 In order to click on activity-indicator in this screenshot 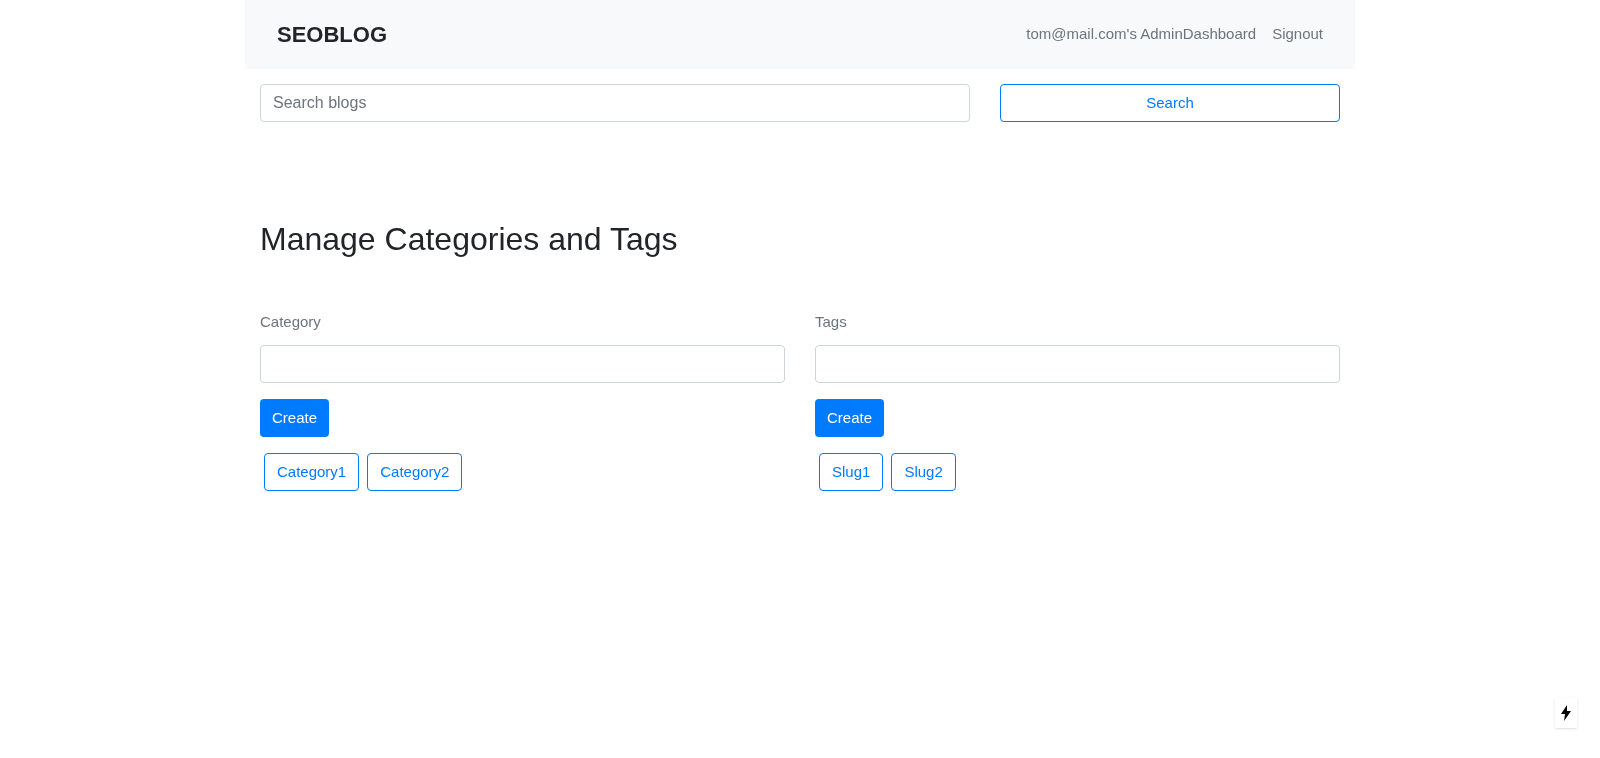, I will do `click(1566, 713)`.